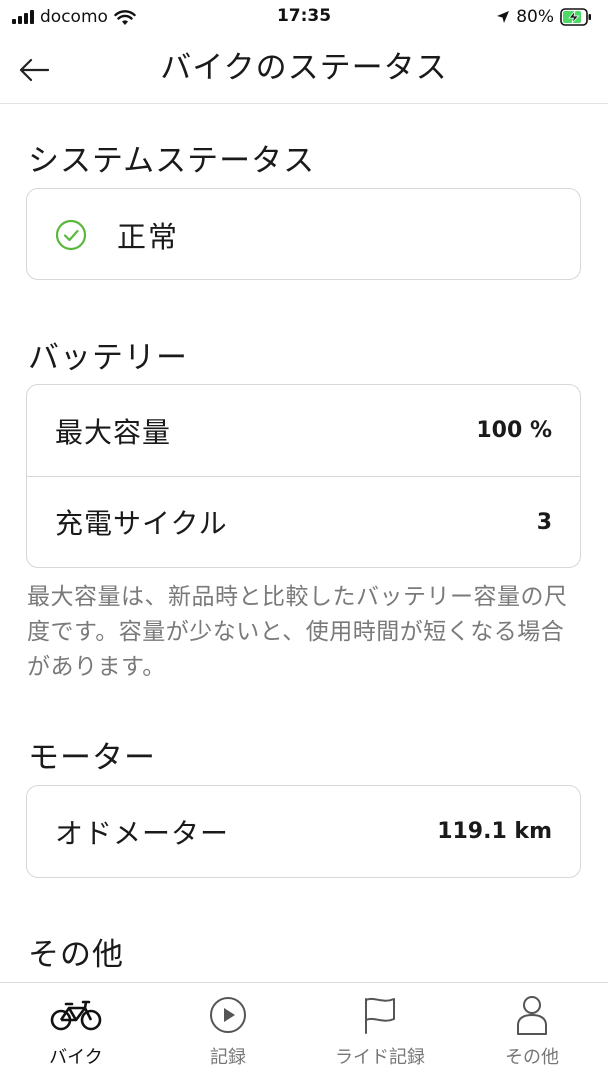  I want to click on odometer-value: 119.1 km, so click(494, 831).